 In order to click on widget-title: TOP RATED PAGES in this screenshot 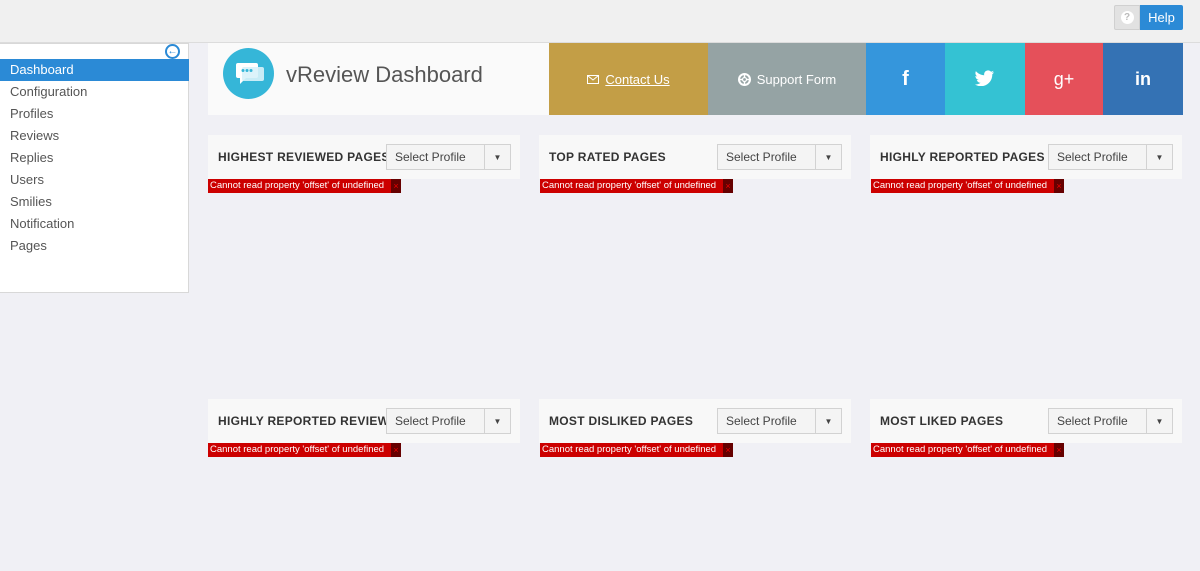, I will do `click(607, 157)`.